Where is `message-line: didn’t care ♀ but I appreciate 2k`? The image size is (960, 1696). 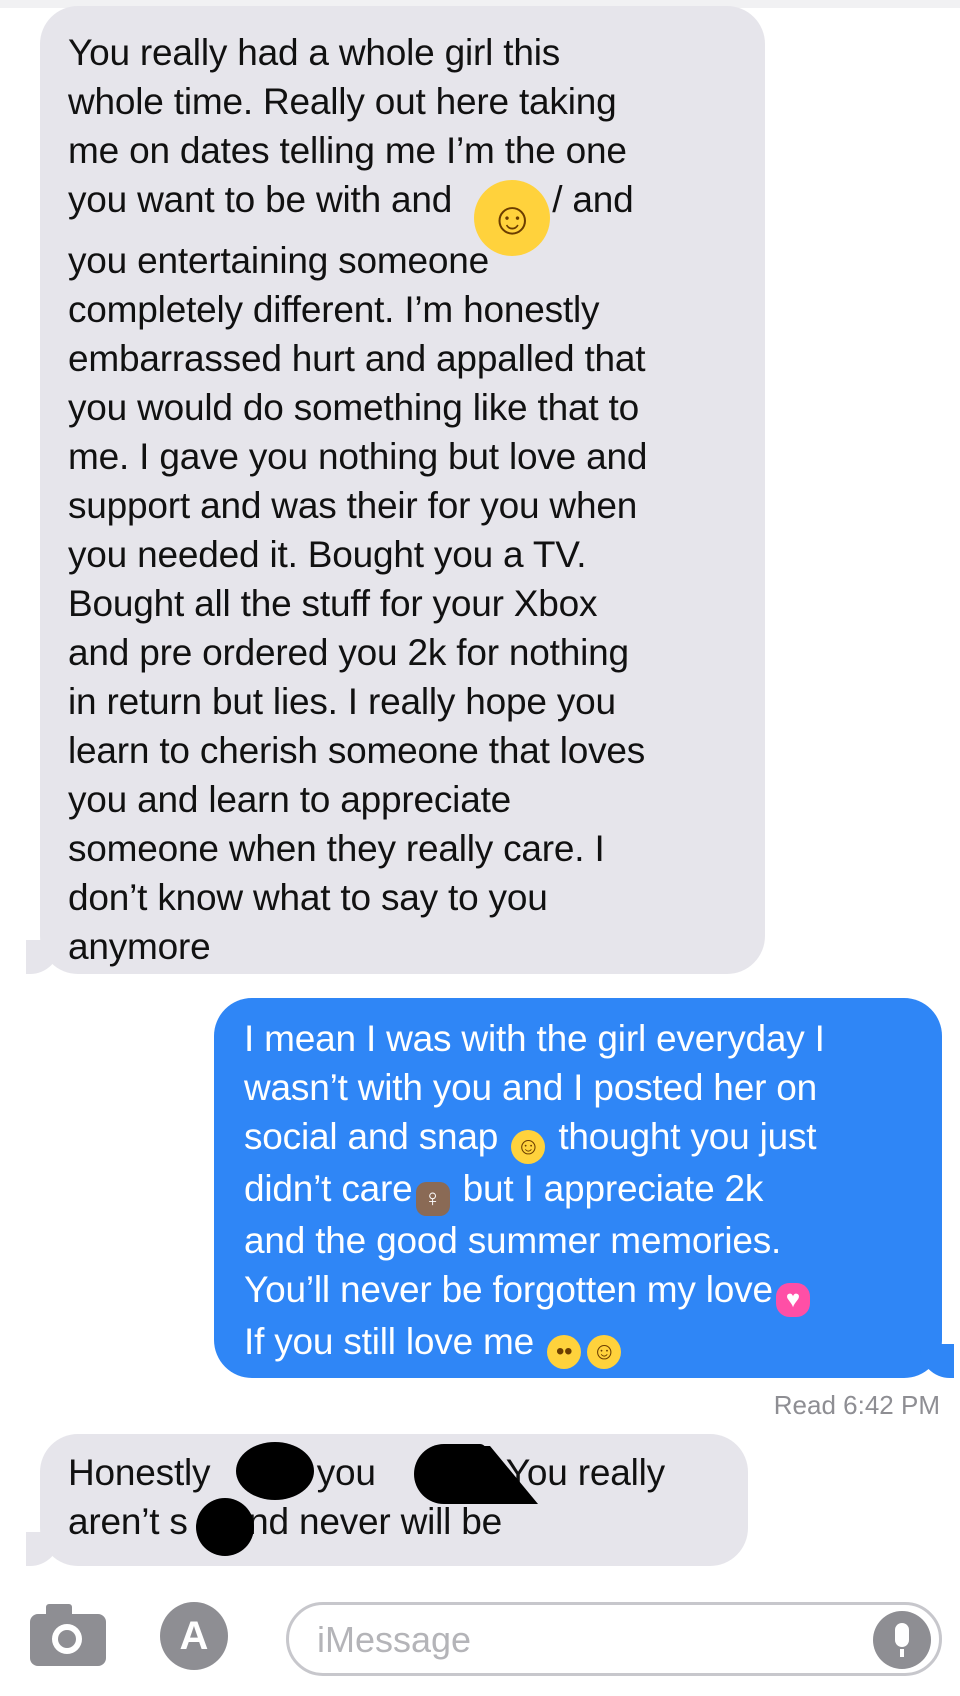
message-line: didn’t care ♀ but I appreciate 2k is located at coordinates (583, 1190).